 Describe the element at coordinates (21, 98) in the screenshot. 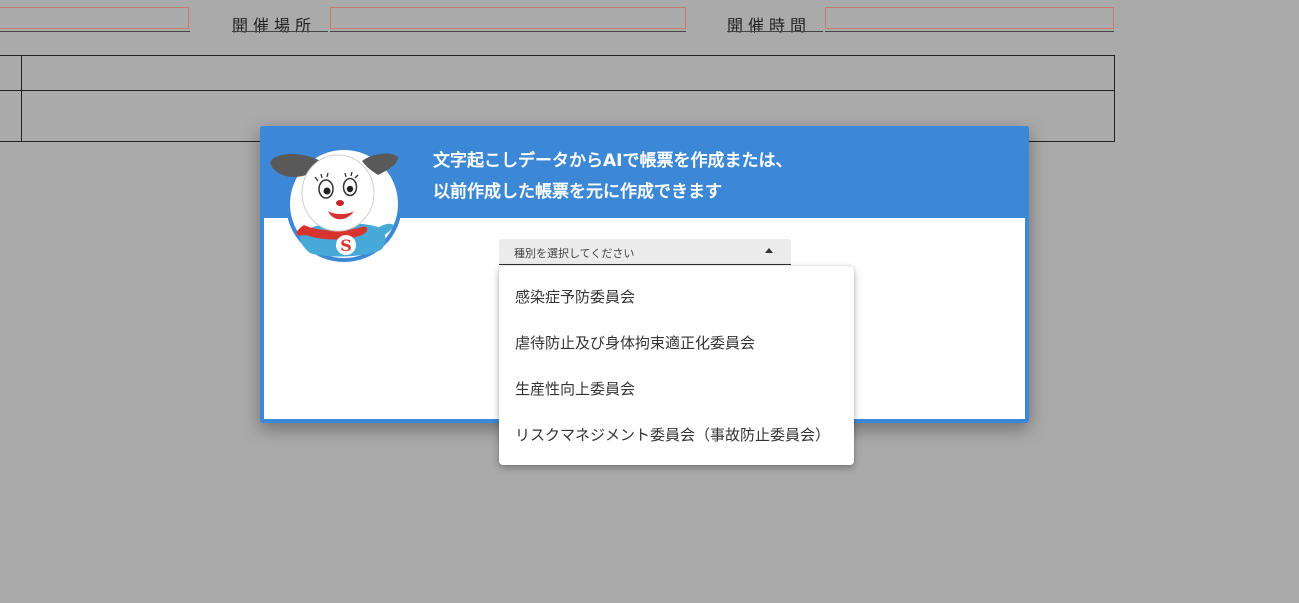

I see `table-column-divider` at that location.